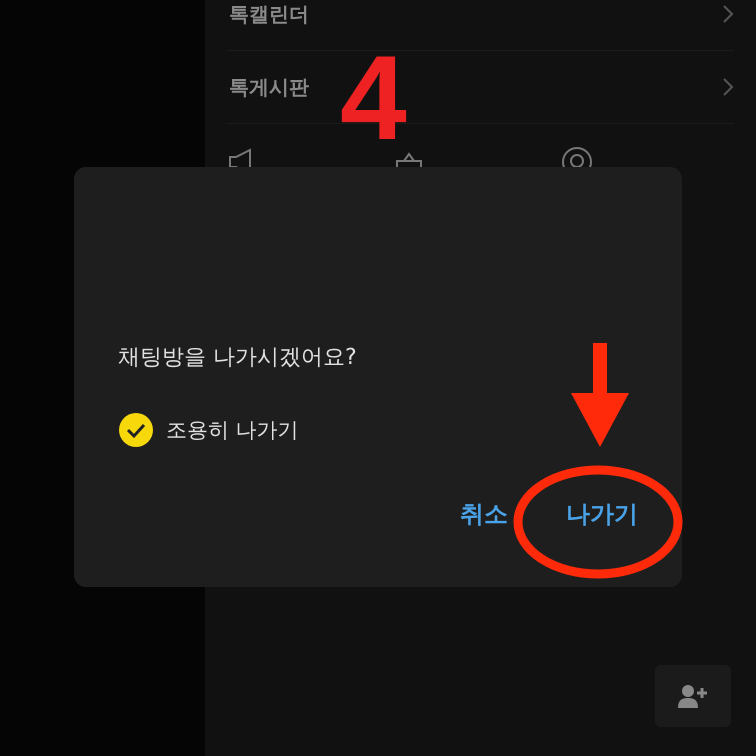 This screenshot has width=756, height=756. I want to click on menu-item-label: 톡게시판, so click(269, 87).